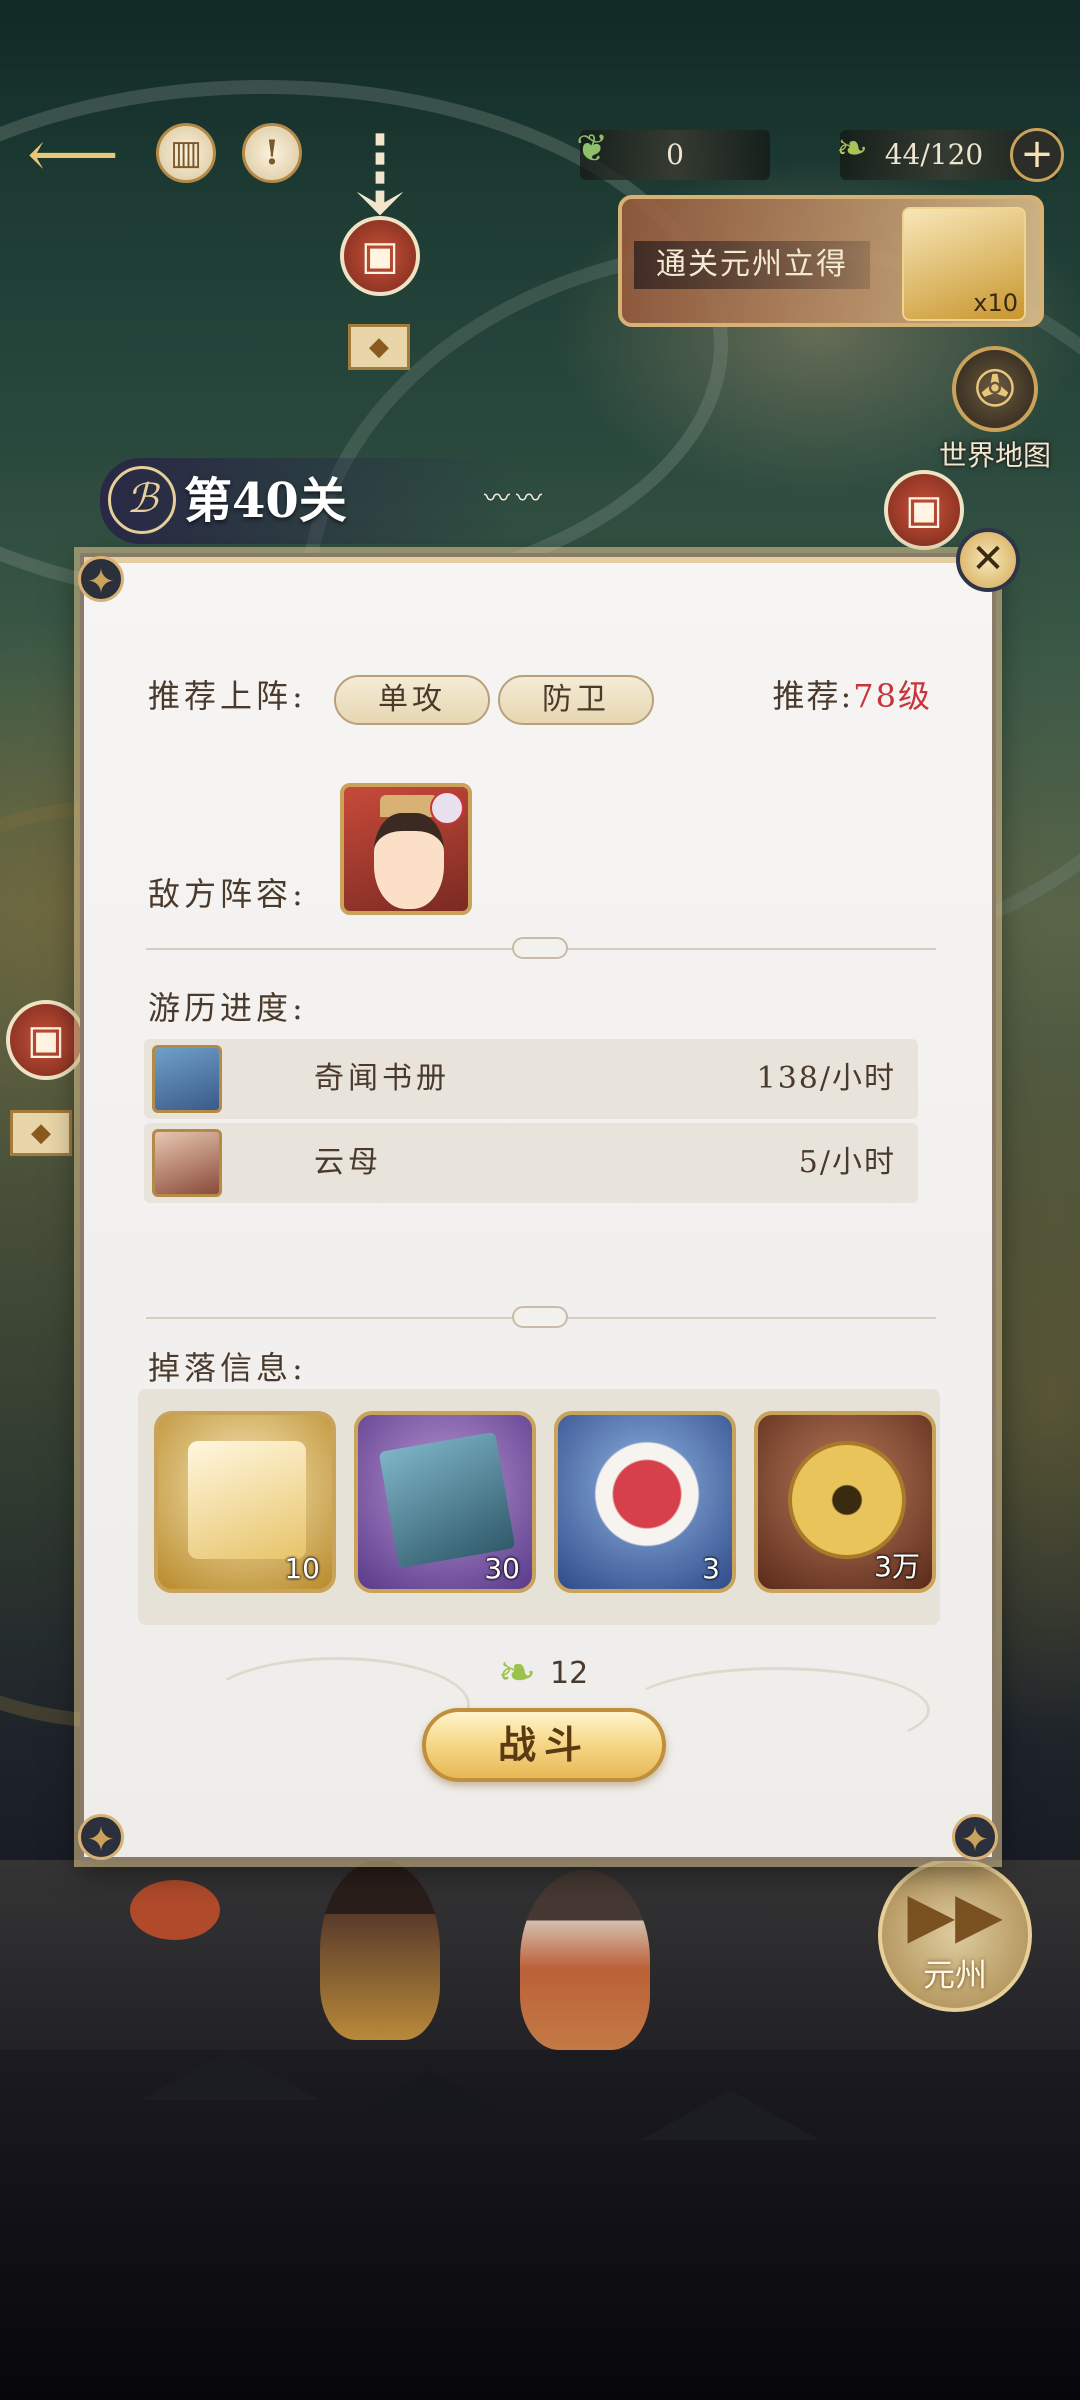  Describe the element at coordinates (897, 1566) in the screenshot. I see `drop-count: 3万` at that location.